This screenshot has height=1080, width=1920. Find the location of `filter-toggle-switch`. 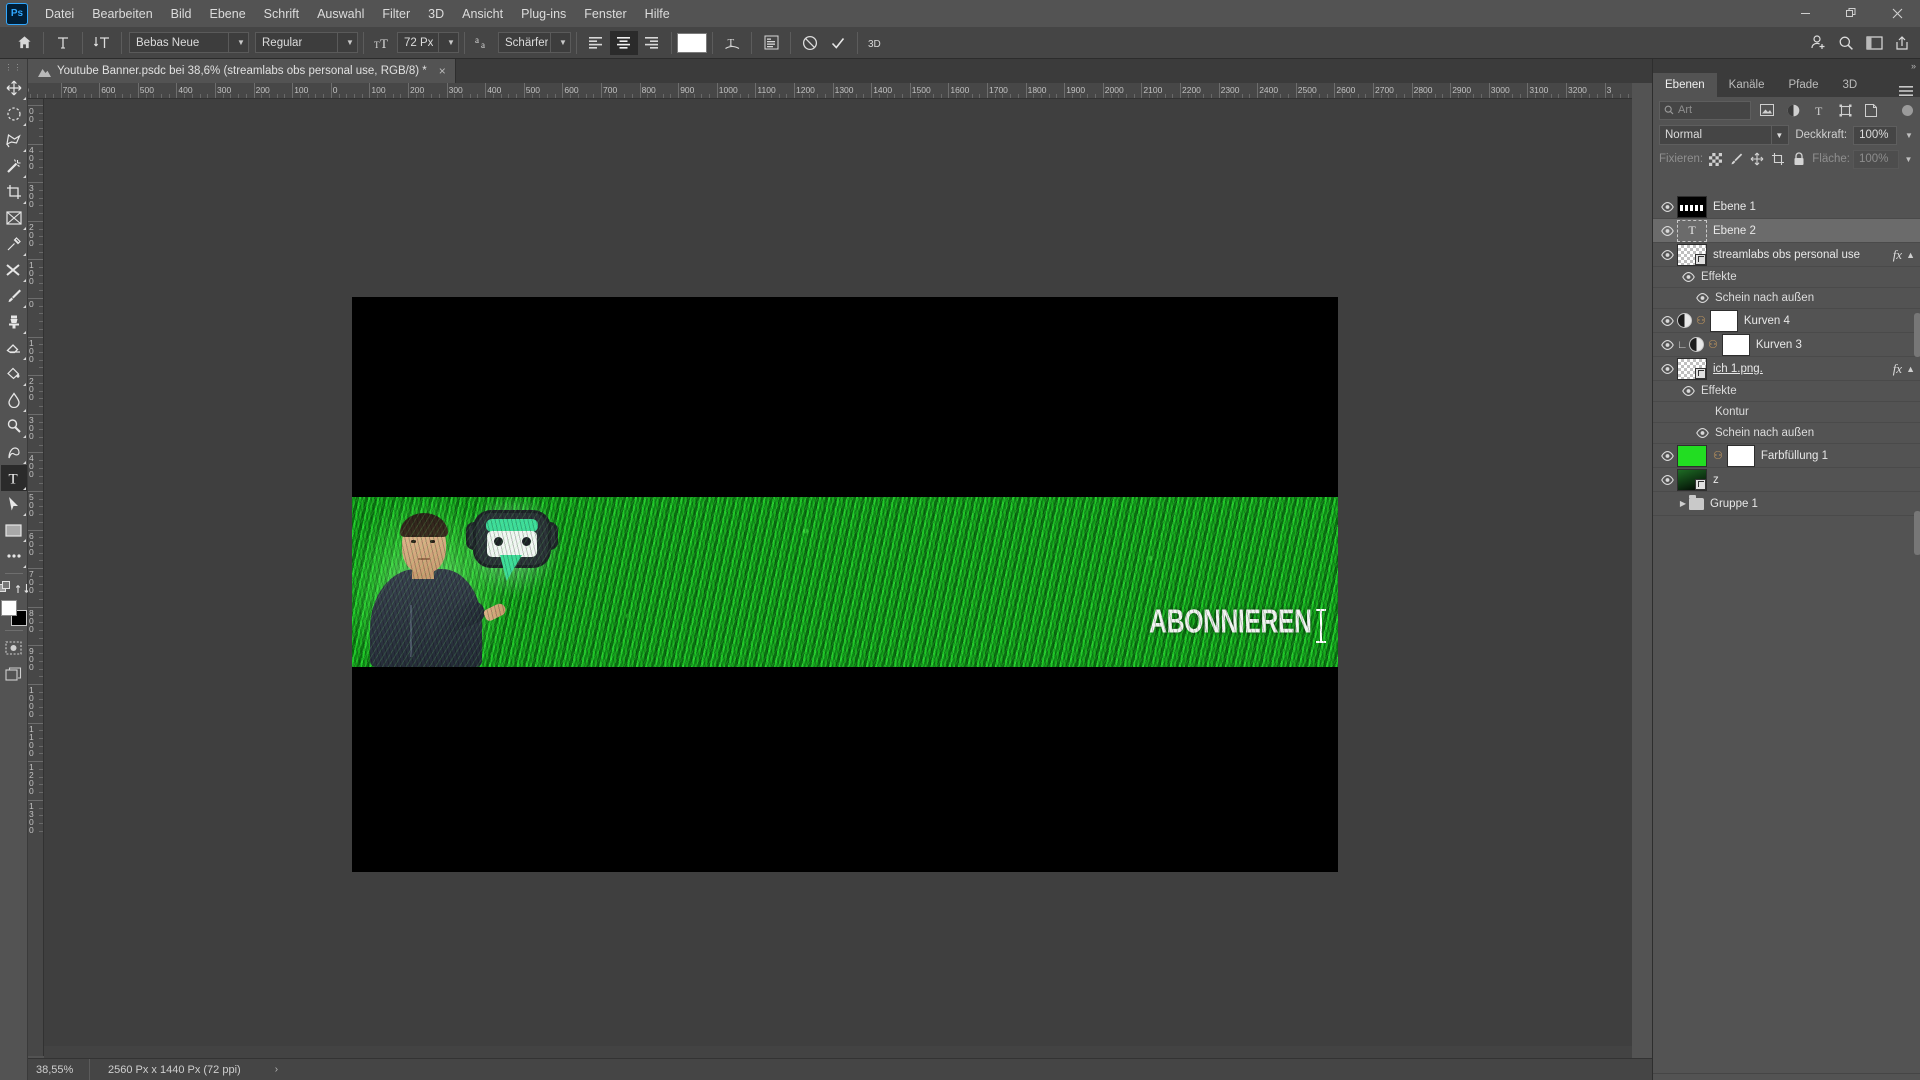

filter-toggle-switch is located at coordinates (1907, 110).